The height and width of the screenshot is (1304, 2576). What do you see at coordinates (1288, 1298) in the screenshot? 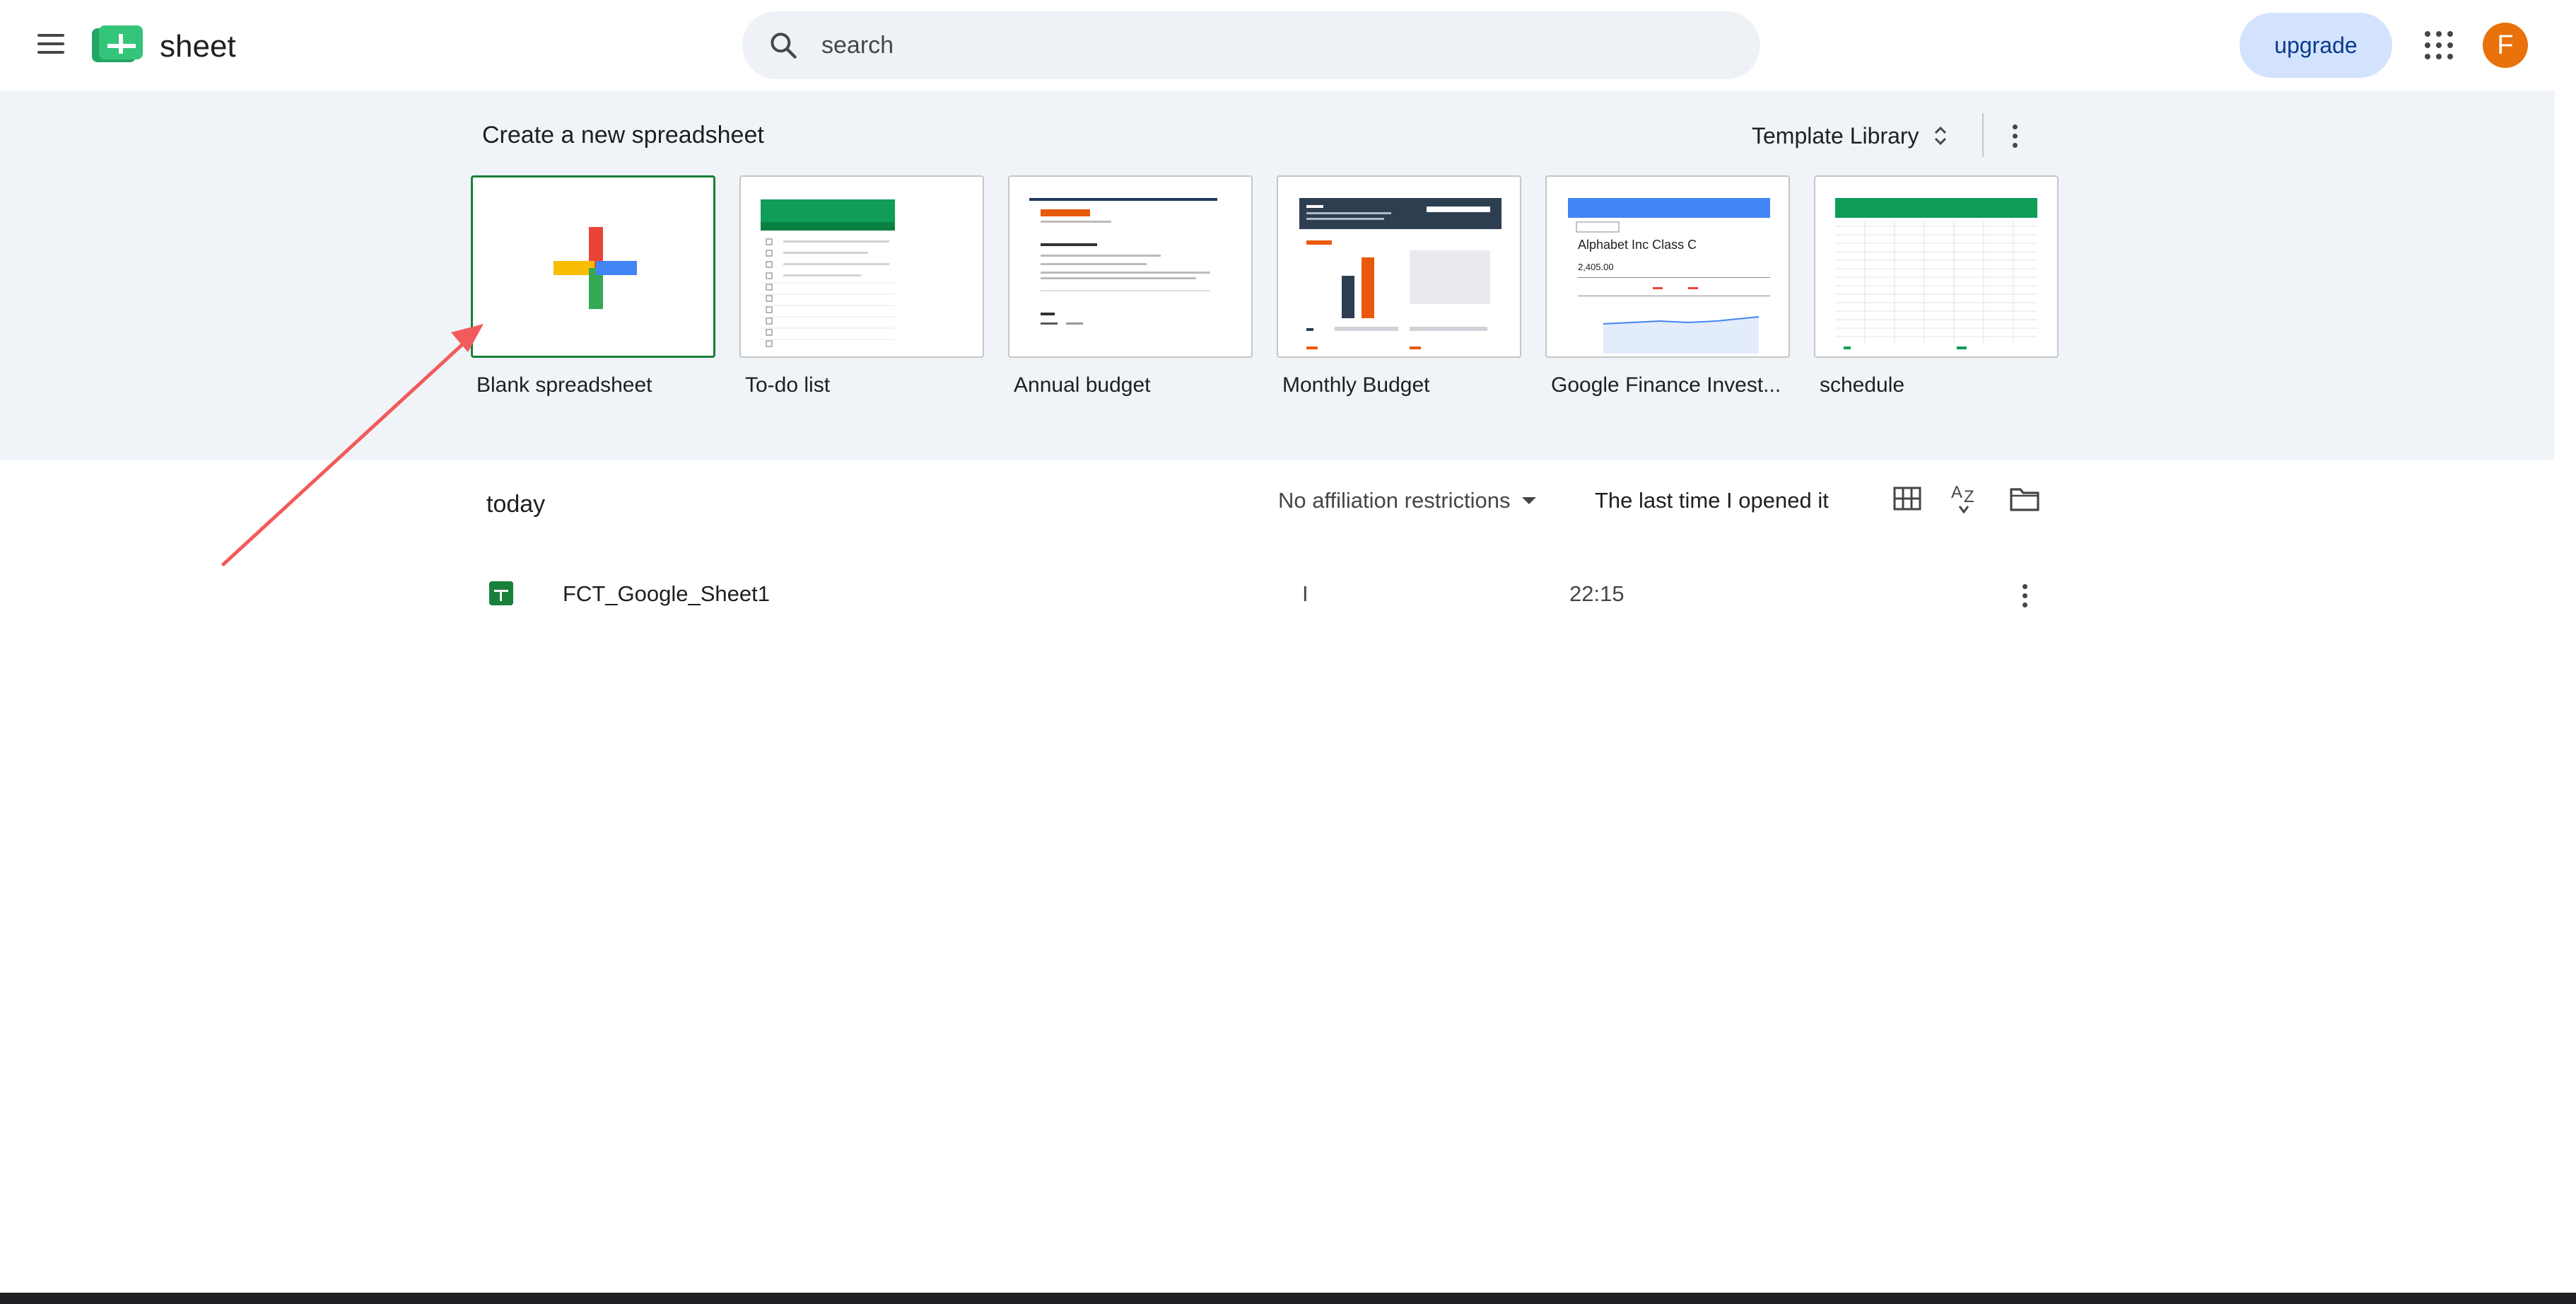
I see `taskbar-strip` at bounding box center [1288, 1298].